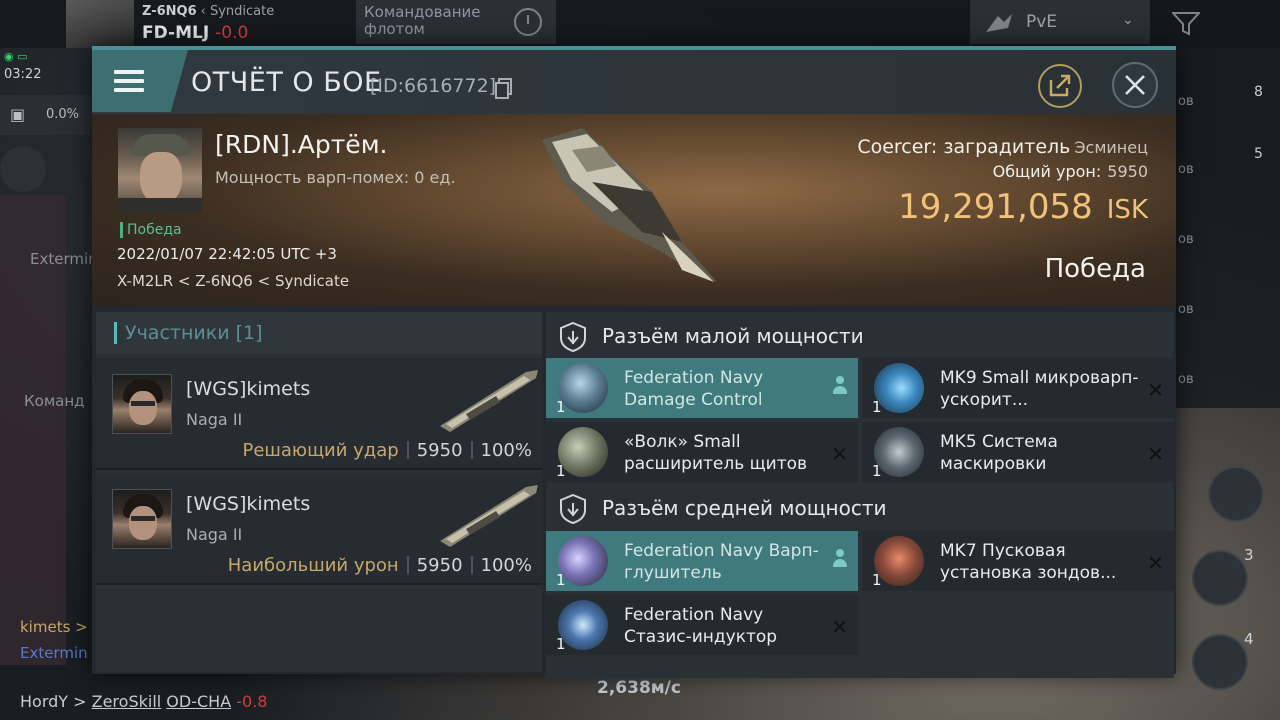  I want to click on isk-unit: ISK, so click(1127, 210).